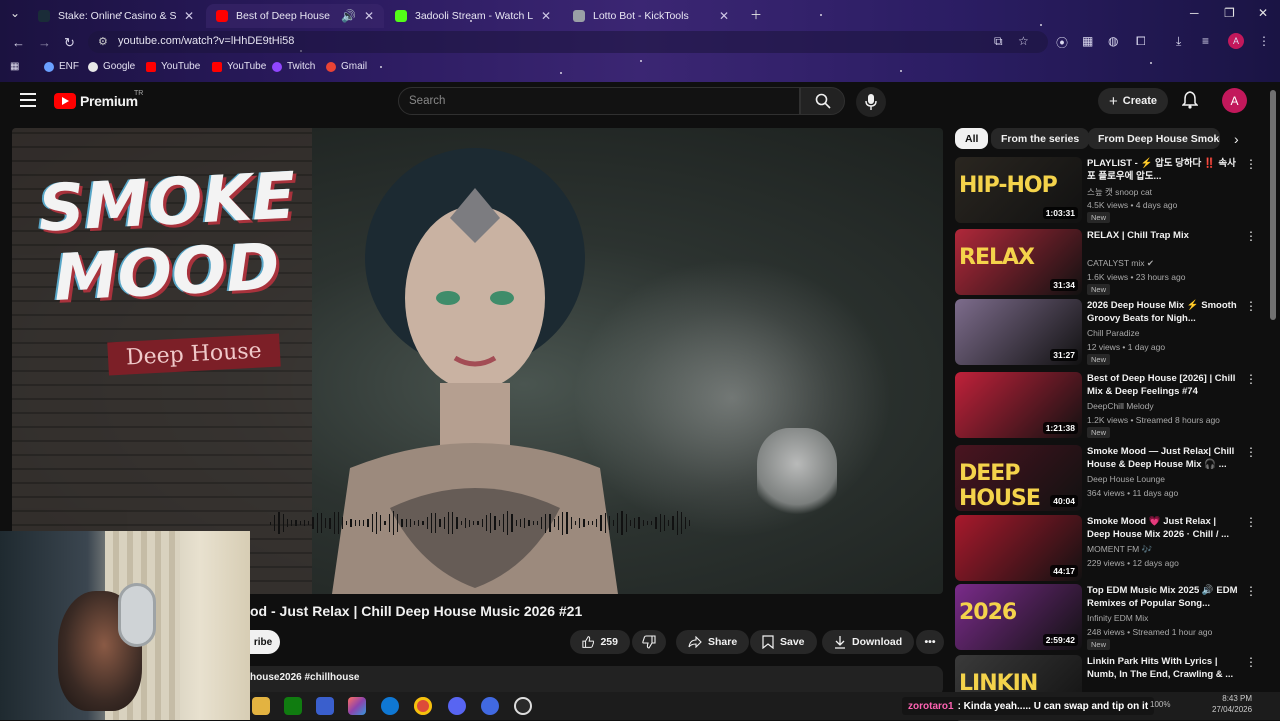  Describe the element at coordinates (868, 642) in the screenshot. I see `download-button: Download` at that location.